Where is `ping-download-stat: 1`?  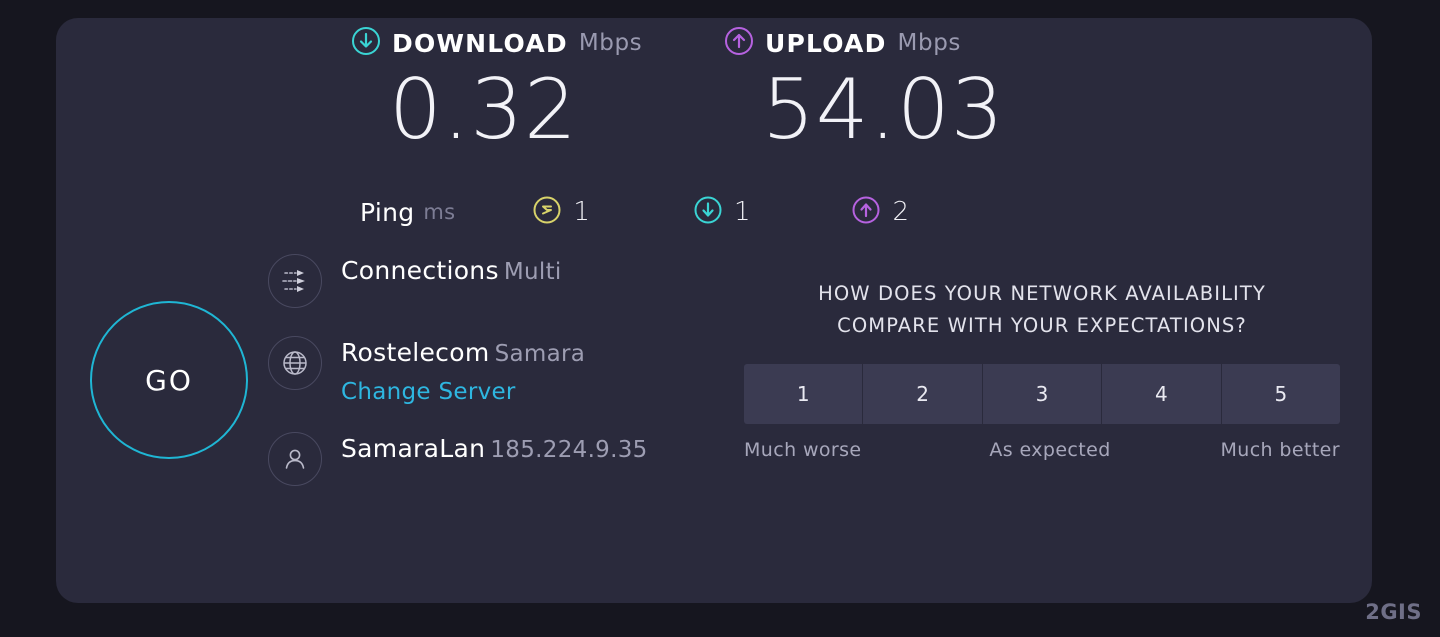
ping-download-stat: 1 is located at coordinates (722, 212).